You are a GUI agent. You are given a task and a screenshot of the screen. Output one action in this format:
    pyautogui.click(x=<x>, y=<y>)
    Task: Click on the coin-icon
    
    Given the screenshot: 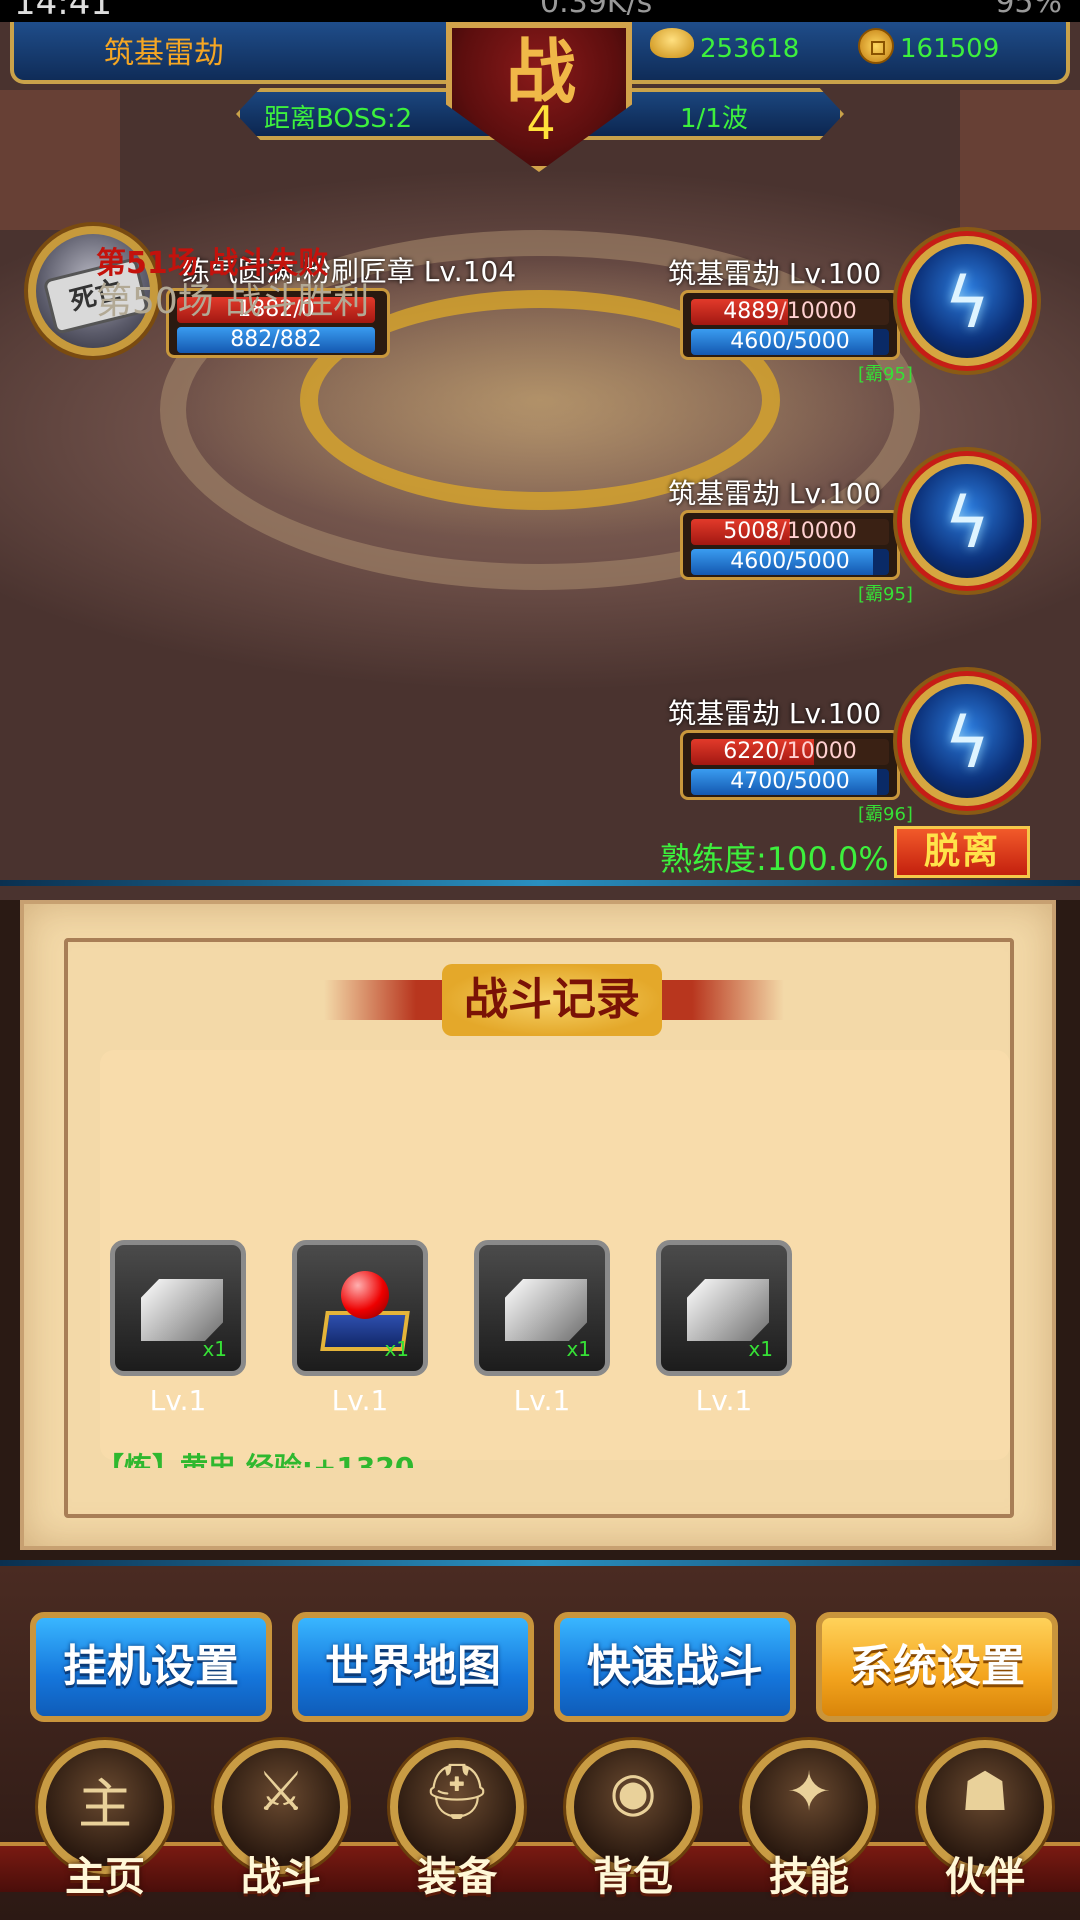 What is the action you would take?
    pyautogui.click(x=876, y=46)
    